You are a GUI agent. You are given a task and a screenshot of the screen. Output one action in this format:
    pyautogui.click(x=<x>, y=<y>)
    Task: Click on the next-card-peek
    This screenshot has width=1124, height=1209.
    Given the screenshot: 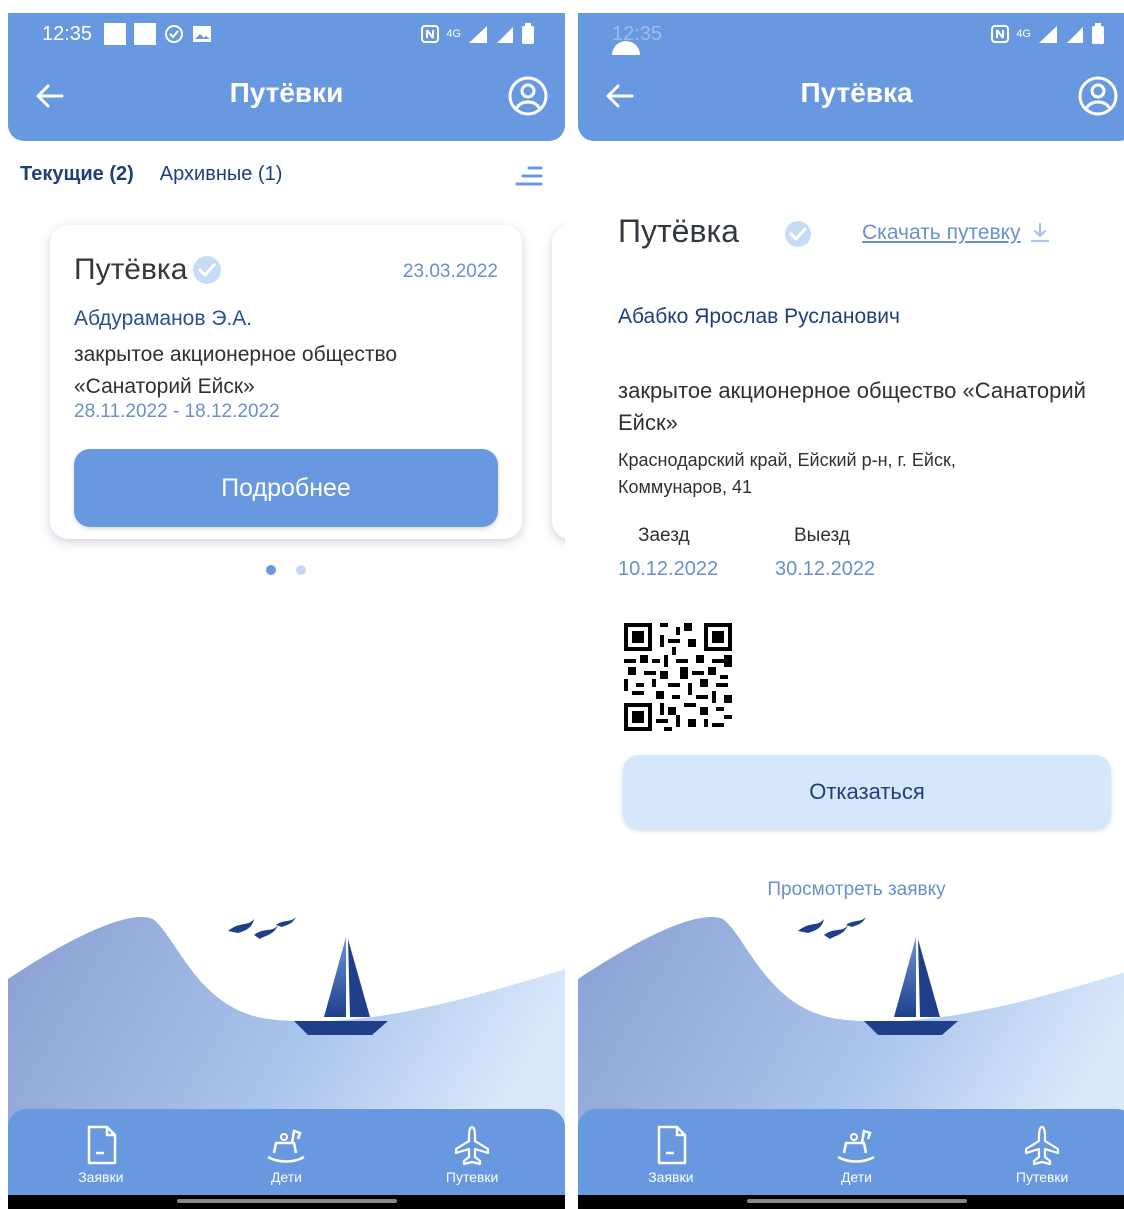 What is the action you would take?
    pyautogui.click(x=558, y=382)
    